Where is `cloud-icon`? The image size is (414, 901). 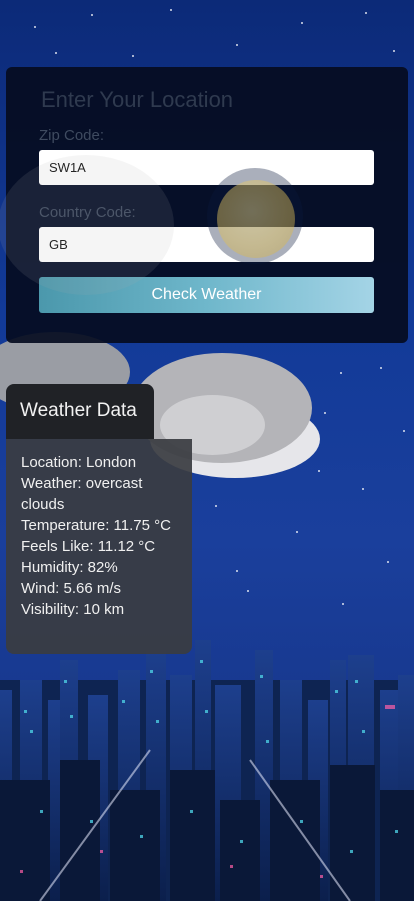
cloud-icon is located at coordinates (87, 225).